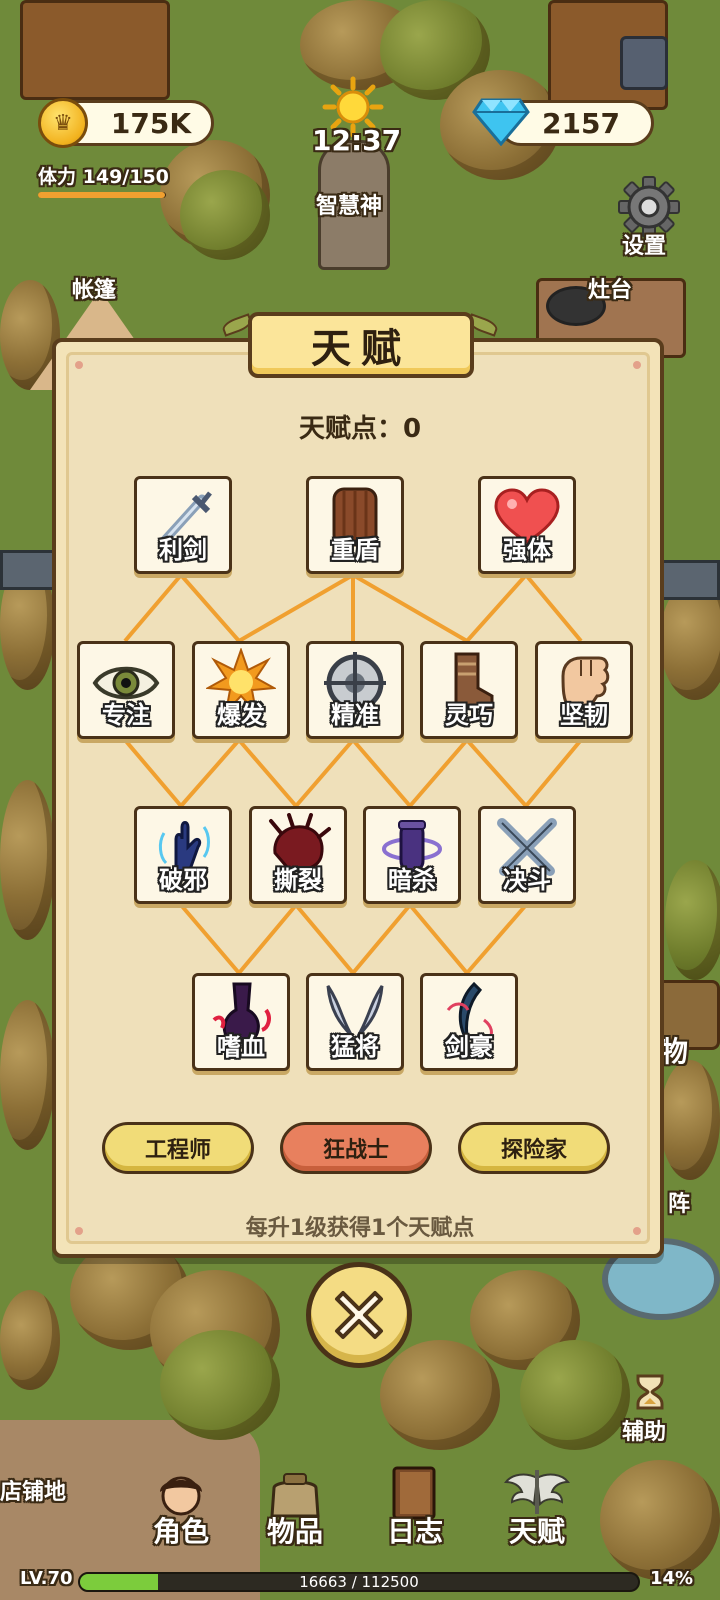  What do you see at coordinates (241, 1022) in the screenshot?
I see `talent-node-bloodlust: 嗜血` at bounding box center [241, 1022].